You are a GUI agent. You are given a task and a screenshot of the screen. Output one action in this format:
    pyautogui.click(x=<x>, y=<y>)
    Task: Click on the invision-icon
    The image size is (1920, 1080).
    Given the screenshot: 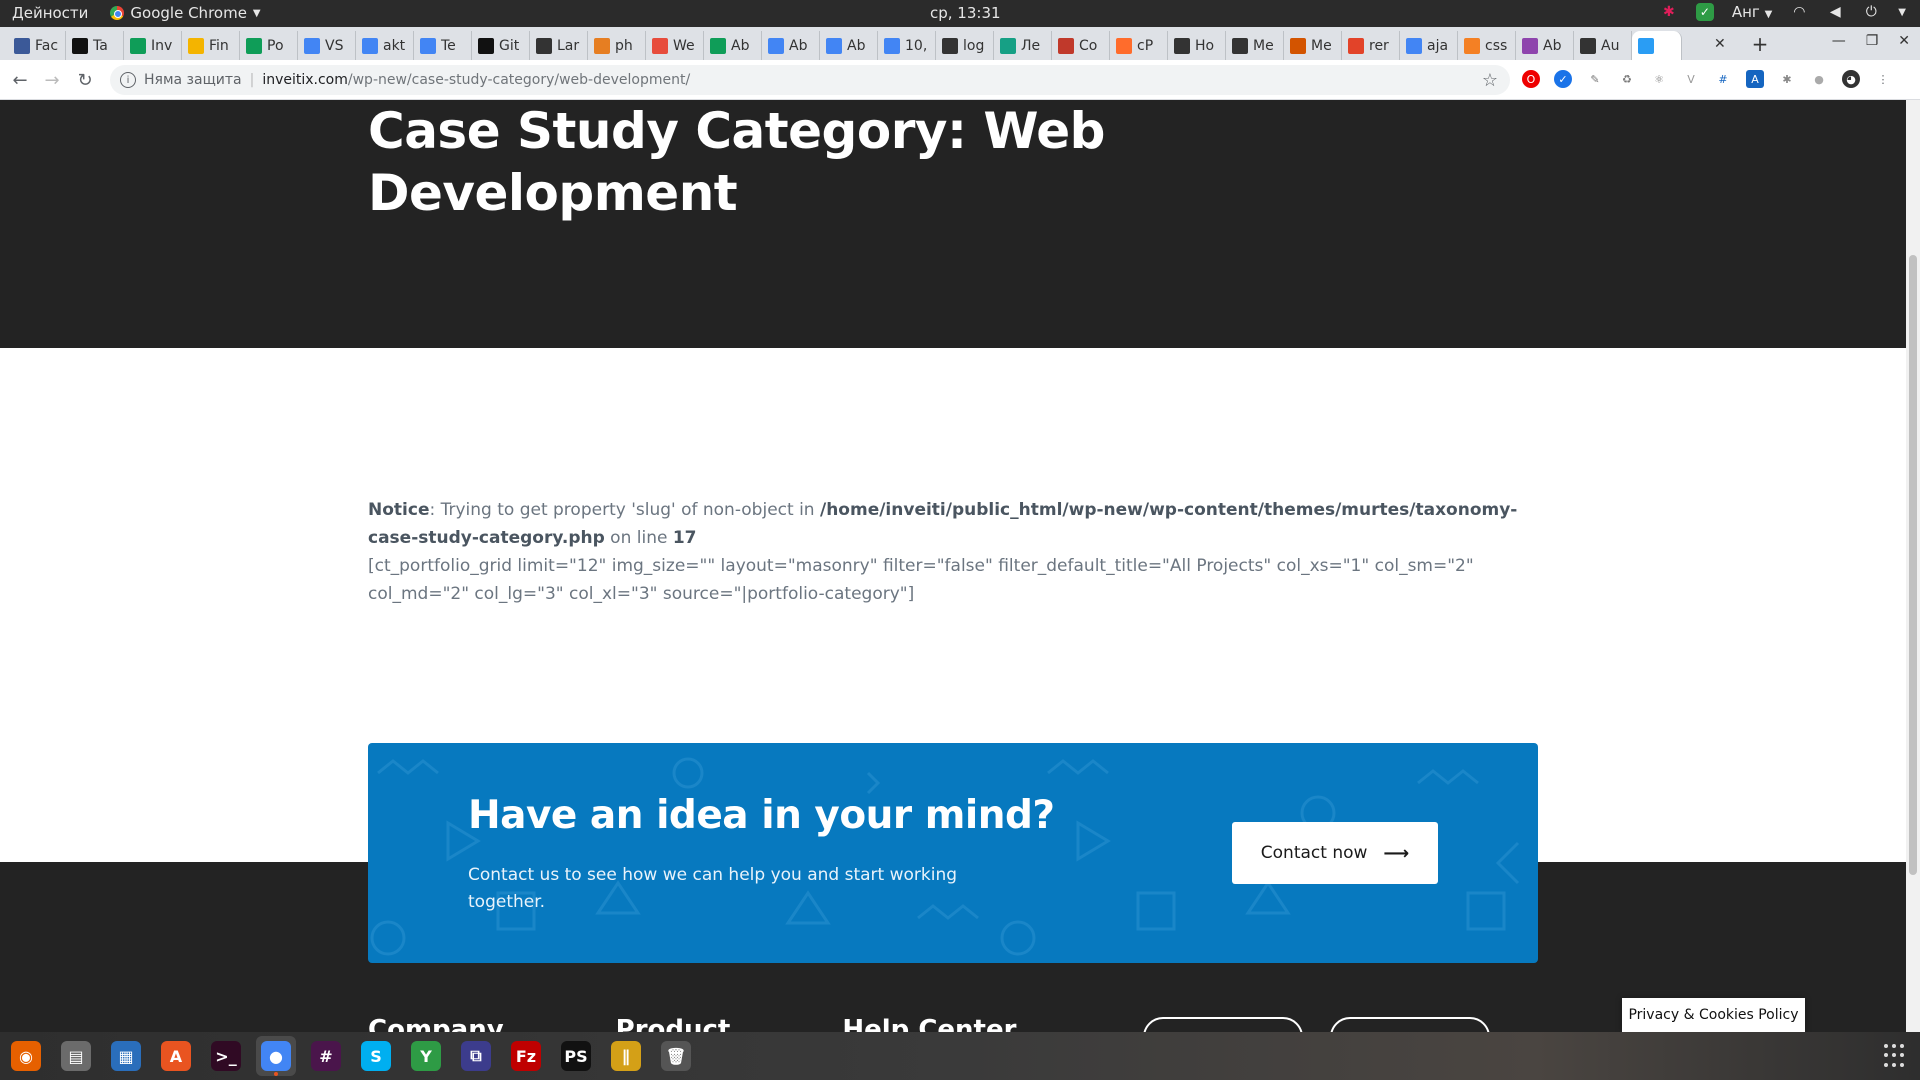 What is the action you would take?
    pyautogui.click(x=1646, y=45)
    